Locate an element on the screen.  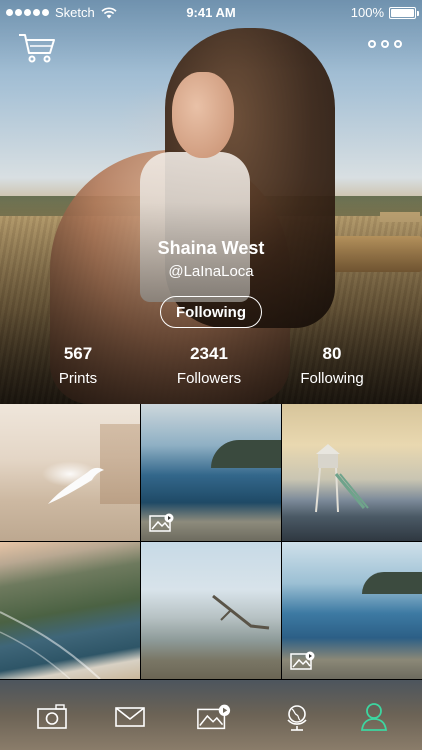
photo-tile-seagull is located at coordinates (70, 472).